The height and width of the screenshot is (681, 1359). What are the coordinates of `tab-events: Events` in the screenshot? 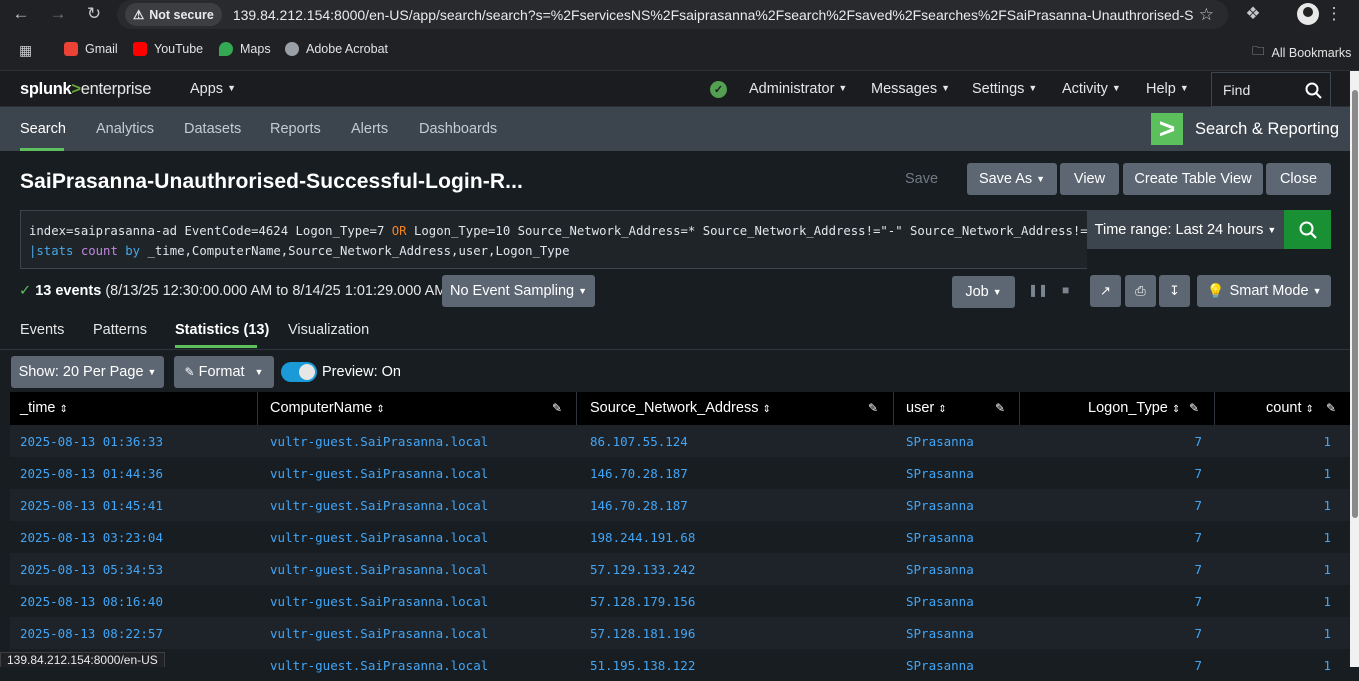 It's located at (42, 330).